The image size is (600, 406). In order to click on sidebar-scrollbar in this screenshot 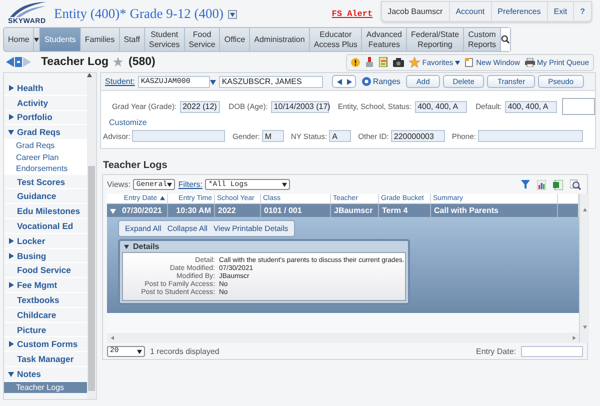, I will do `click(91, 236)`.